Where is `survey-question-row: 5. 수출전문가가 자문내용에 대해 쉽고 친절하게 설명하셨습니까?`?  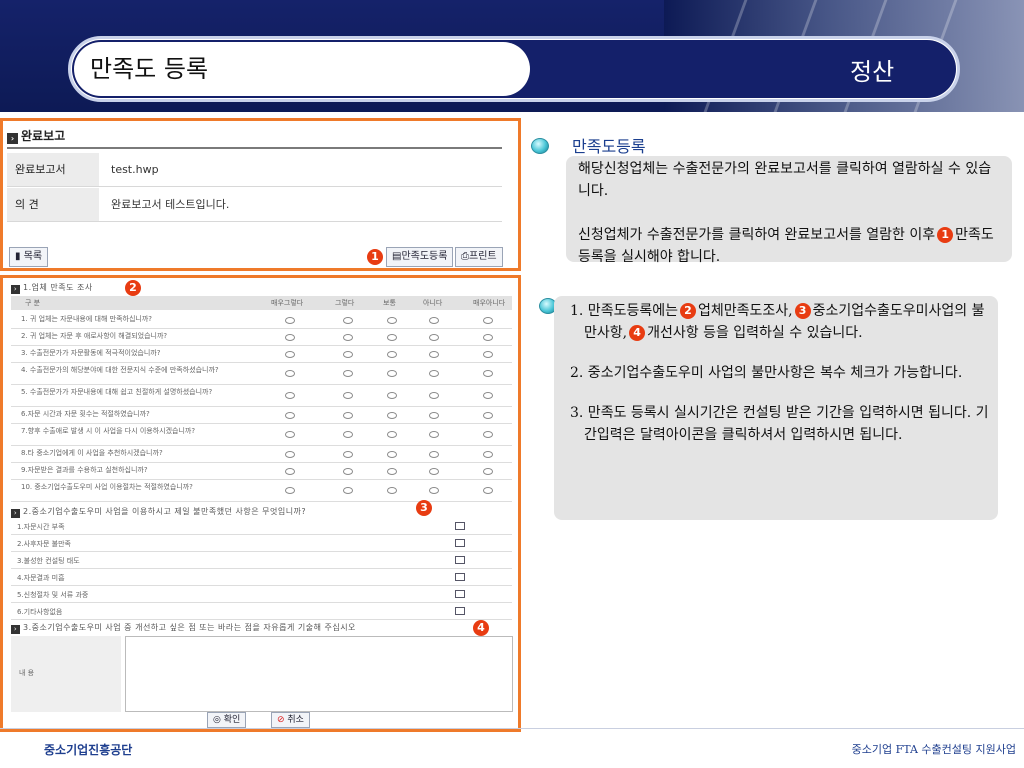
survey-question-row: 5. 수출전문가가 자문내용에 대해 쉽고 친절하게 설명하셨습니까? is located at coordinates (261, 396).